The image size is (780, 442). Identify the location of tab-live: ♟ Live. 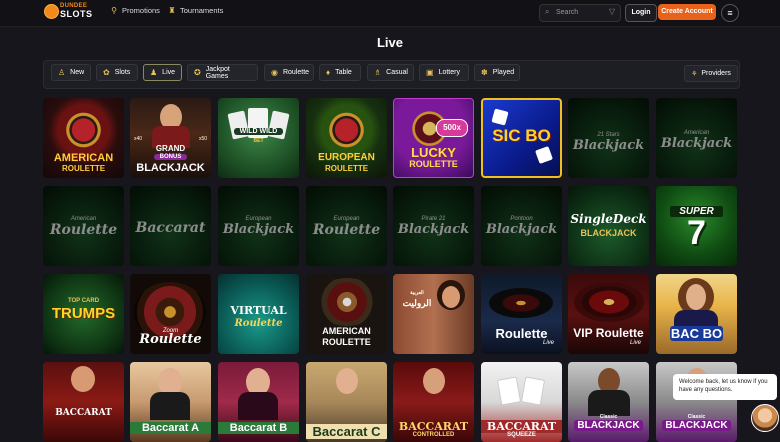
(162, 72).